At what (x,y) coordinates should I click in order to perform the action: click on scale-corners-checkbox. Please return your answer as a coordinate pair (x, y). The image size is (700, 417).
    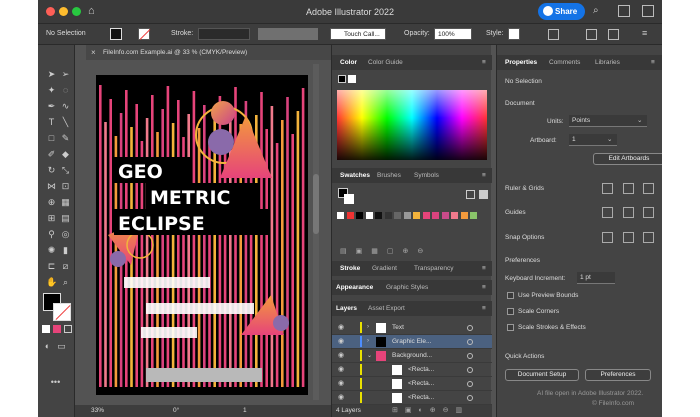
    Looking at the image, I should click on (510, 311).